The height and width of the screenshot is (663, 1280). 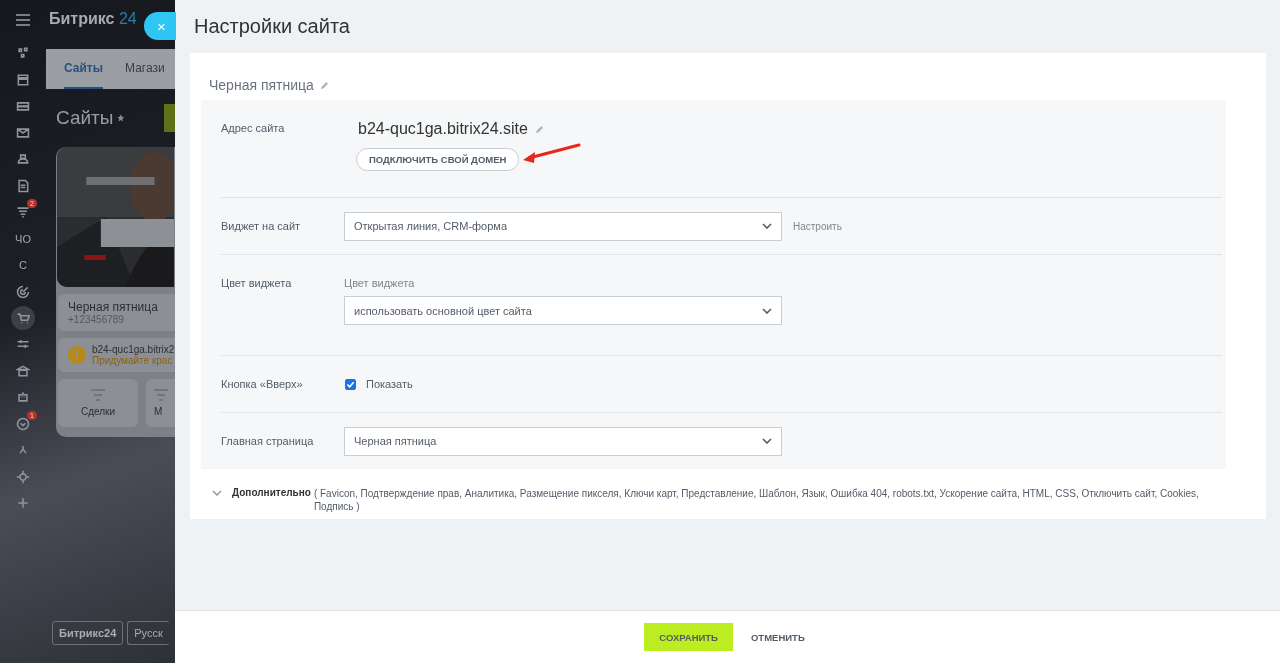 I want to click on document-icon, so click(x=23, y=185).